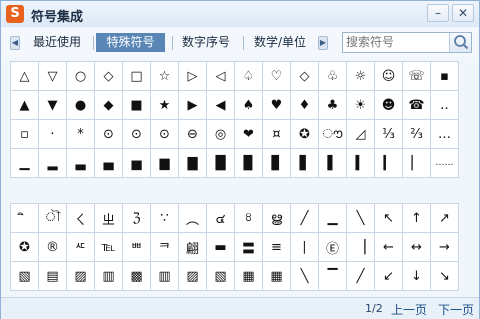 The image size is (480, 319). I want to click on symbol-cell: ↑, so click(417, 218).